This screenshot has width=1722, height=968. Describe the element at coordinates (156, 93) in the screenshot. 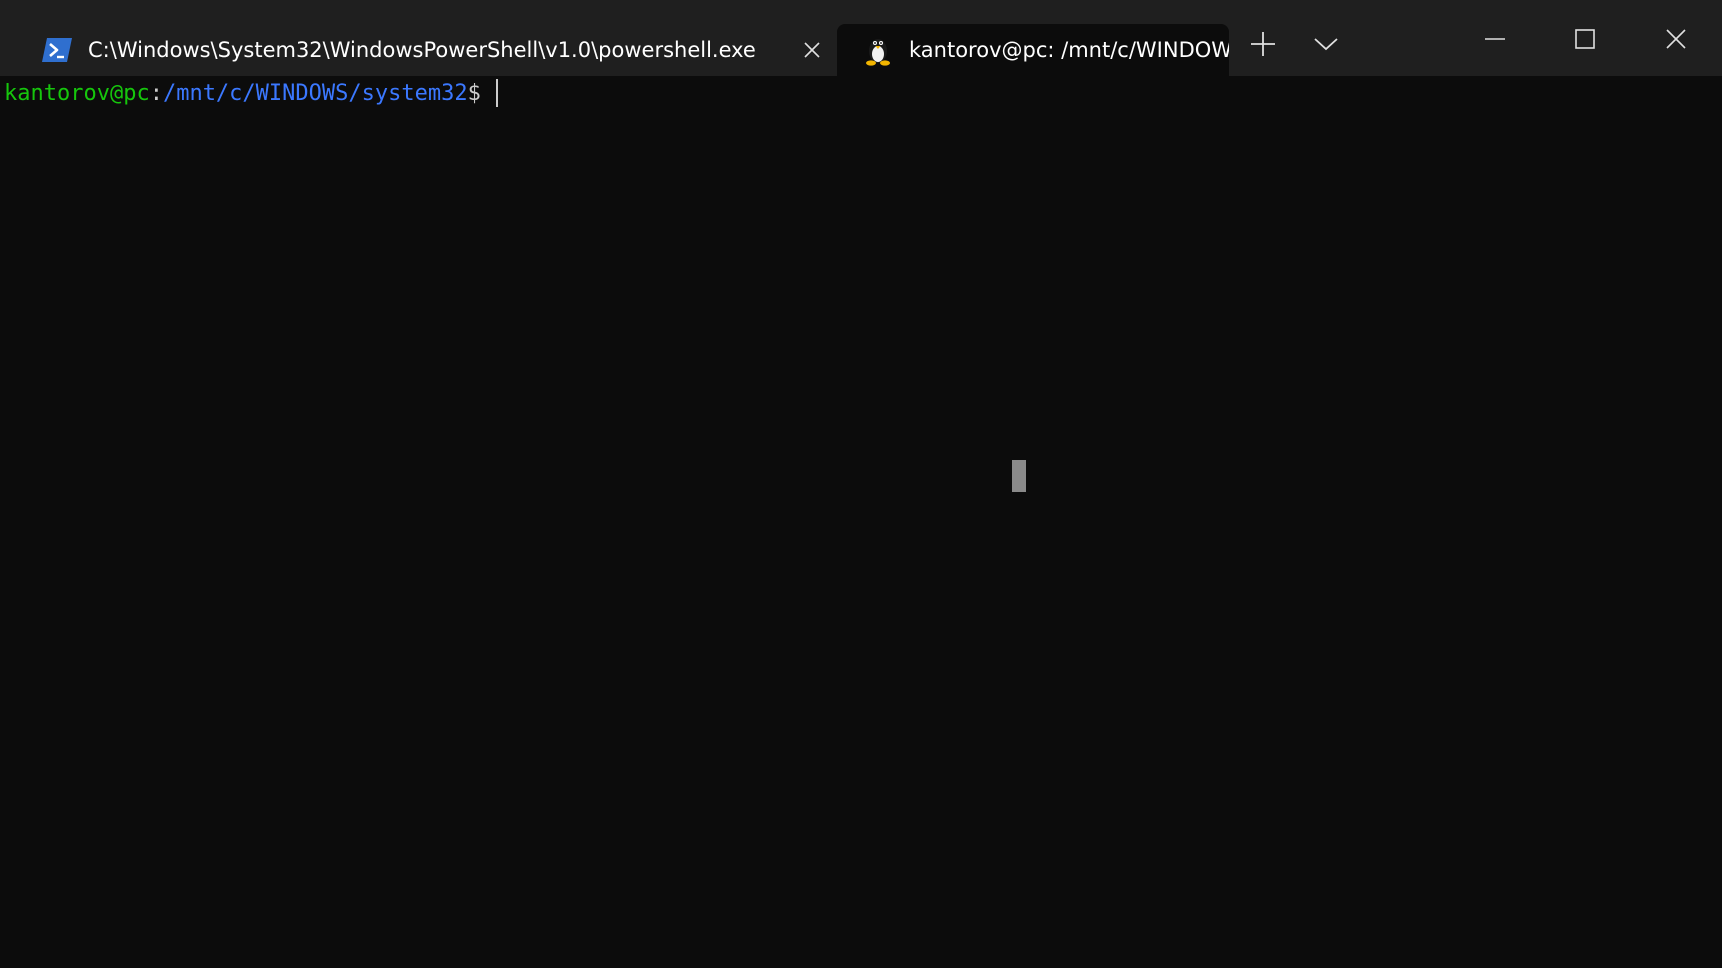

I see `prompt-colon: :` at that location.